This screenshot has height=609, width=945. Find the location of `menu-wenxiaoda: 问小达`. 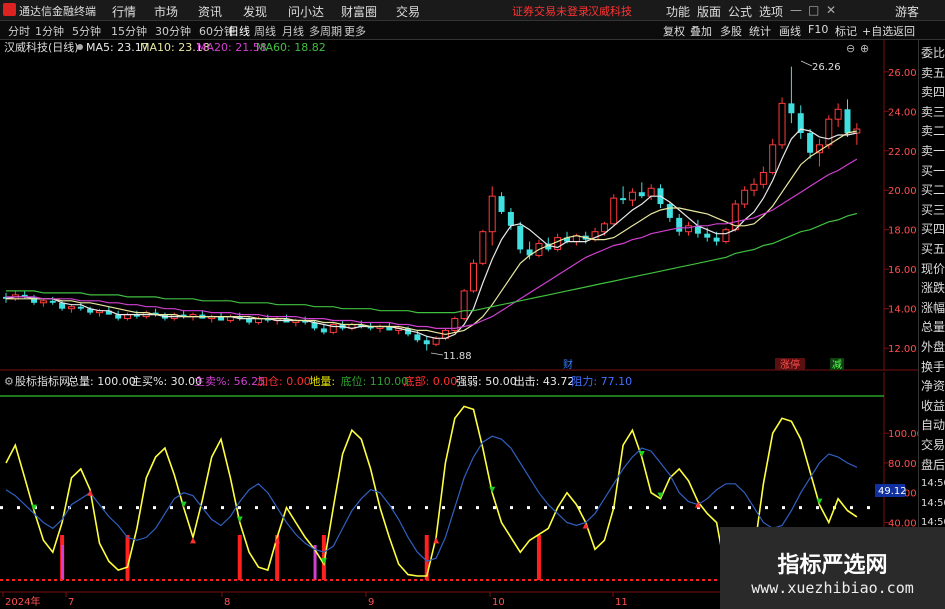

menu-wenxiaoda: 问小达 is located at coordinates (306, 11).